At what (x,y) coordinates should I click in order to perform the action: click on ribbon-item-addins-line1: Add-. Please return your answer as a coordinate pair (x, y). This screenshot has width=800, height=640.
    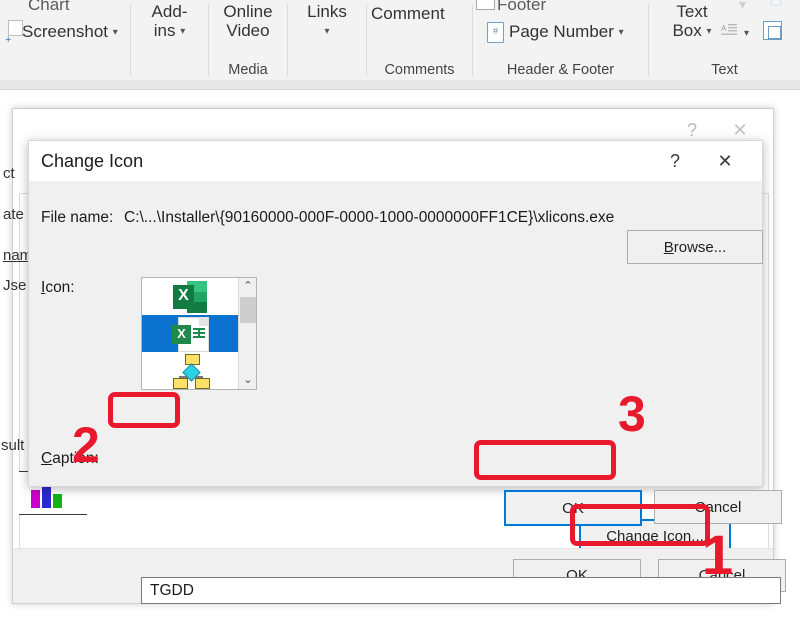
    Looking at the image, I should click on (170, 11).